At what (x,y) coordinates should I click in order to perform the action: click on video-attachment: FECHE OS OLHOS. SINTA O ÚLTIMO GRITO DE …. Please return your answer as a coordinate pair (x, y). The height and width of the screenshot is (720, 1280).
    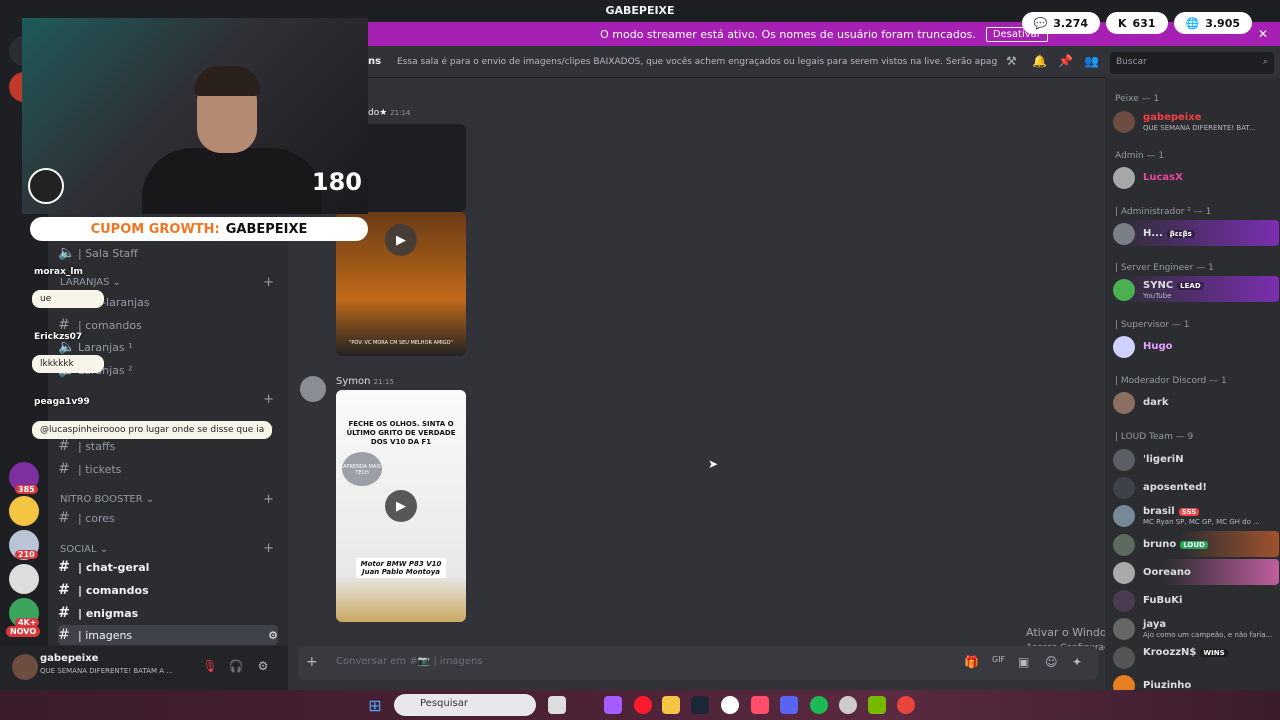
    Looking at the image, I should click on (401, 506).